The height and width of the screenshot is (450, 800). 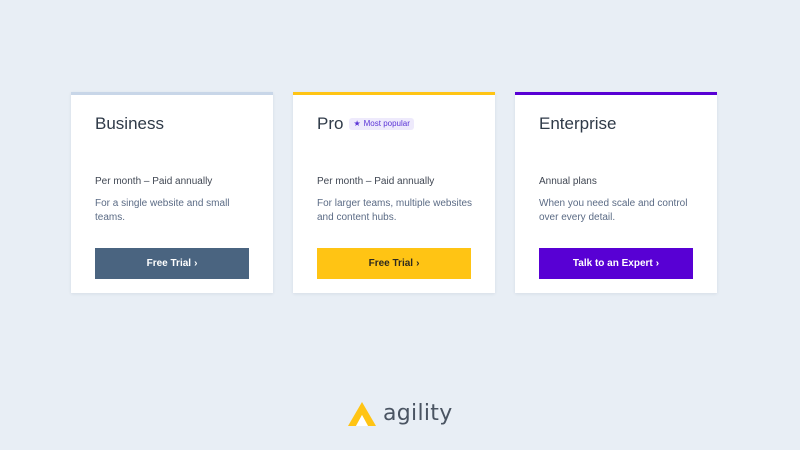 What do you see at coordinates (330, 123) in the screenshot?
I see `plan-title: Pro` at bounding box center [330, 123].